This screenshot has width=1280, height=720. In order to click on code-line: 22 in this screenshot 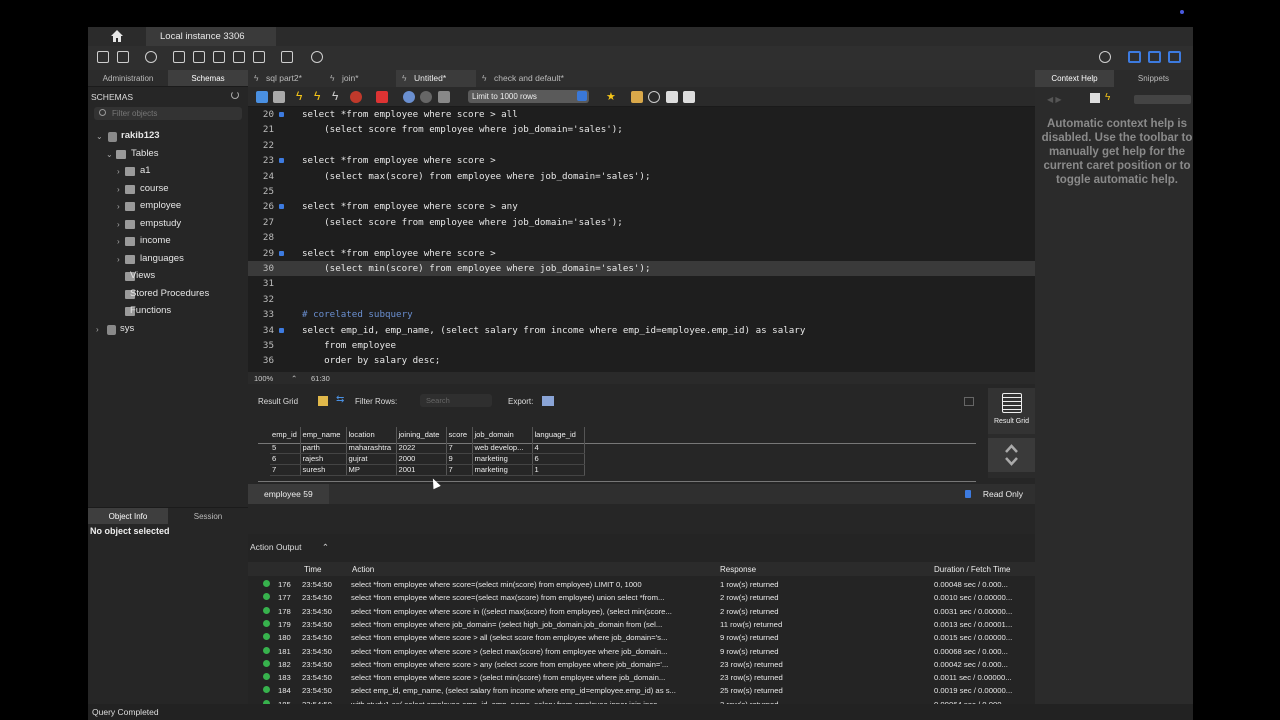, I will do `click(641, 145)`.